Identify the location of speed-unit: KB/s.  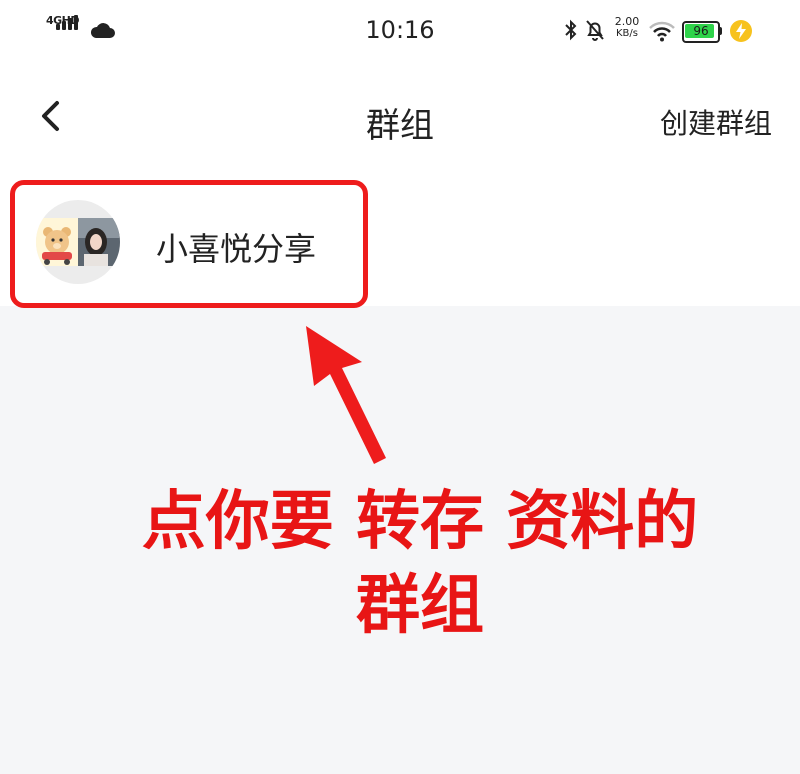
(627, 33).